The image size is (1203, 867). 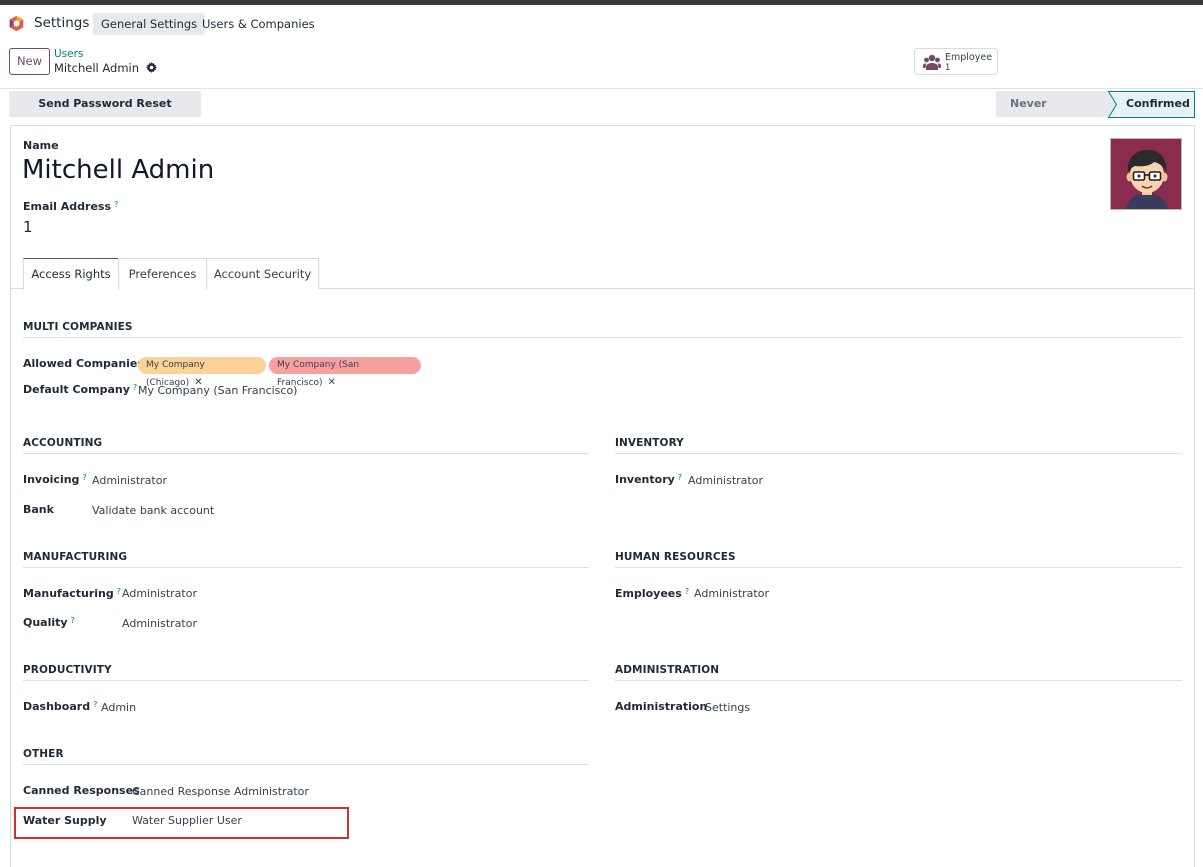 What do you see at coordinates (61, 23) in the screenshot?
I see `app-title: Settings` at bounding box center [61, 23].